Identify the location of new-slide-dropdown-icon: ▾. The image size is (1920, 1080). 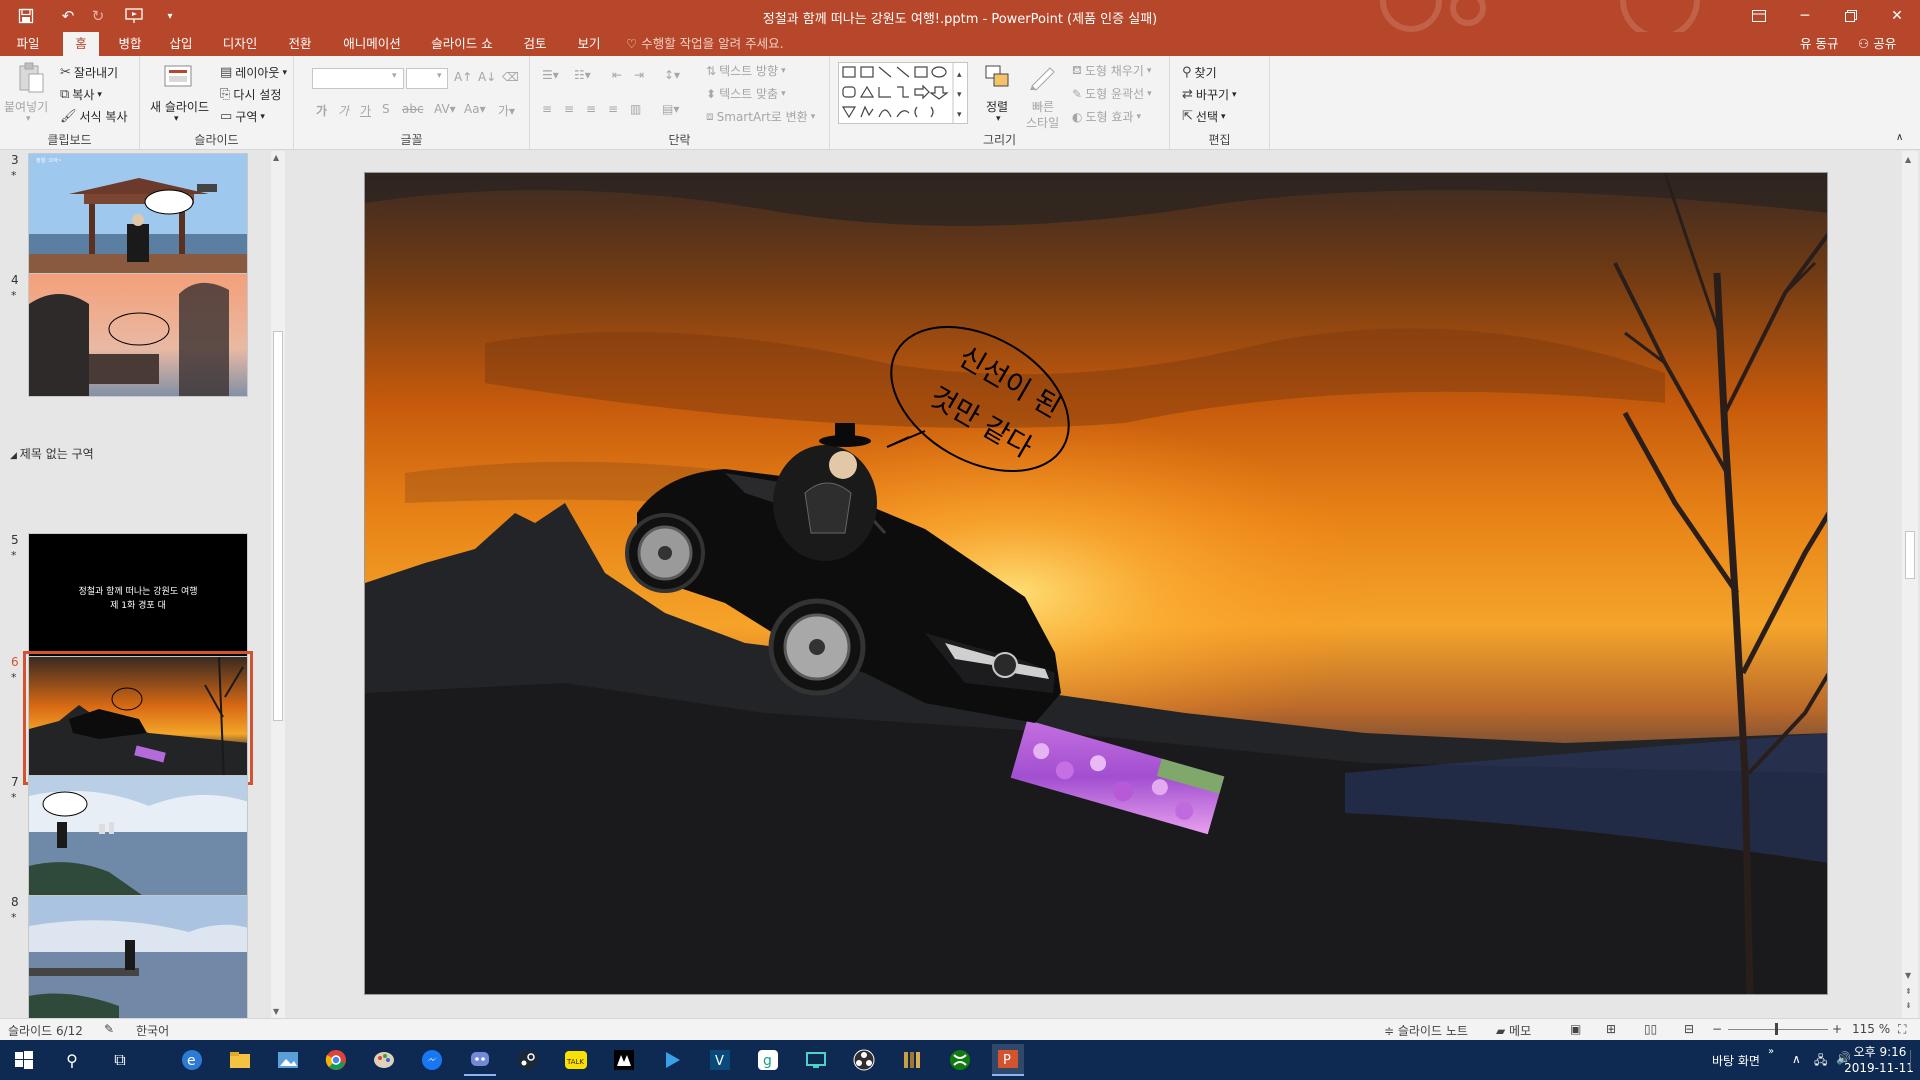
(176, 119).